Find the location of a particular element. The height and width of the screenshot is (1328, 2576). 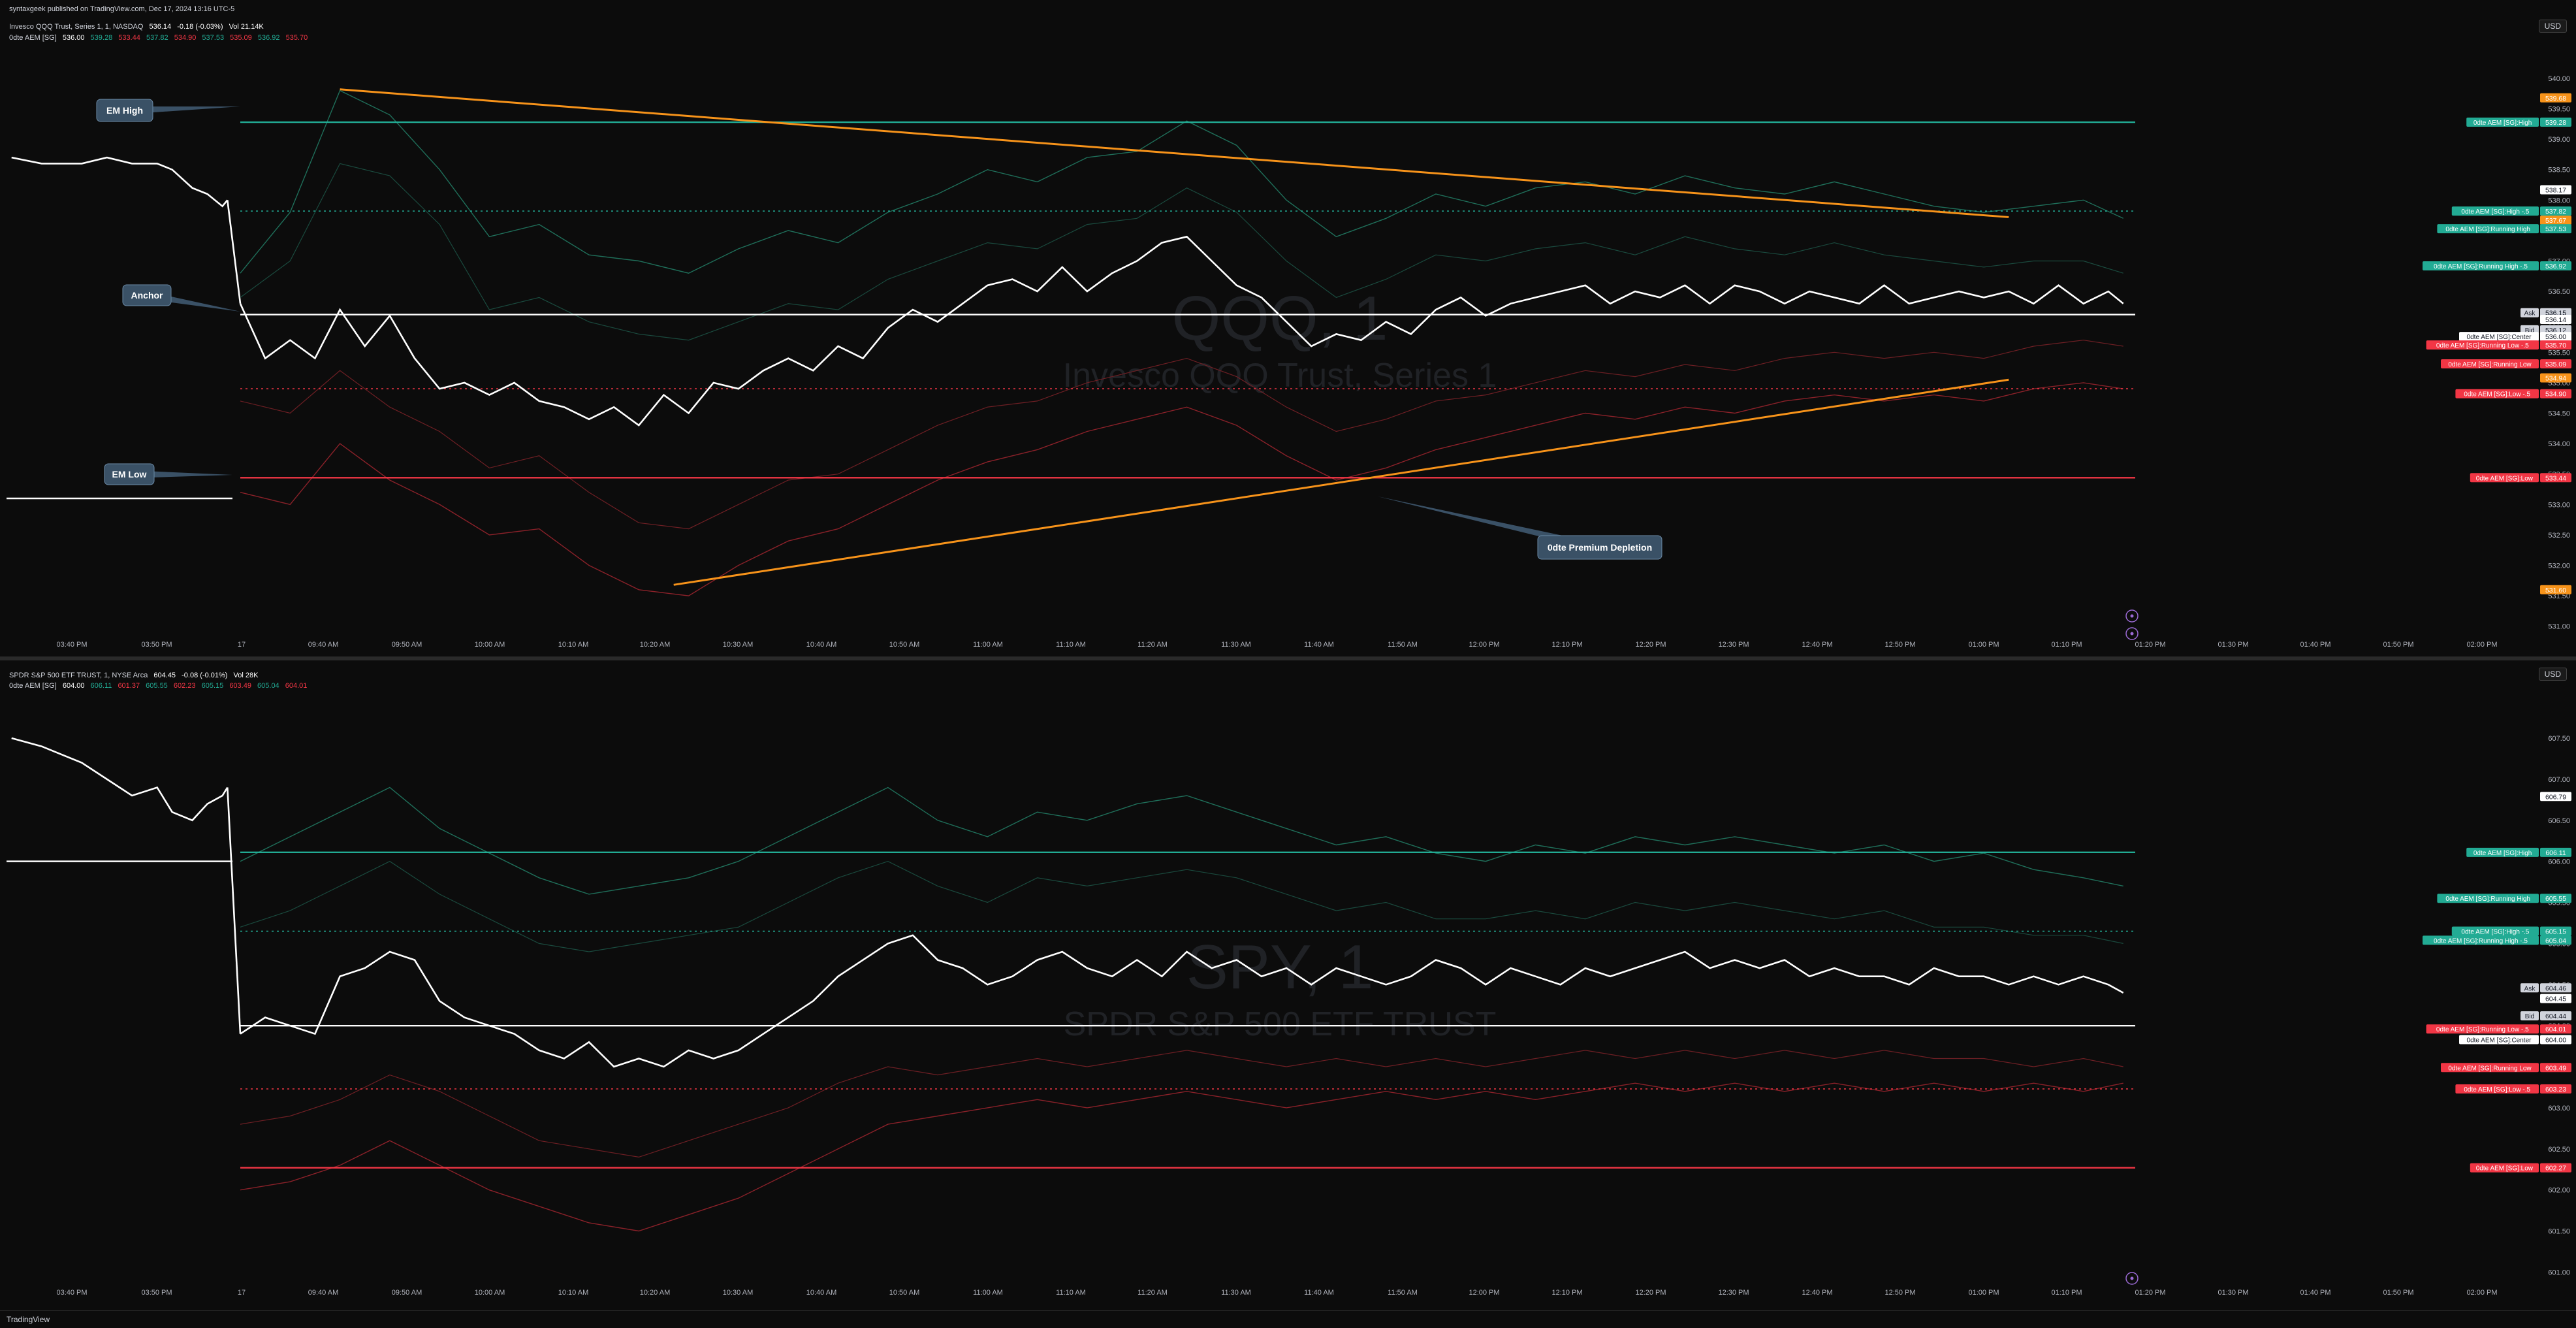

qqq-x-tick: 02:00 PM is located at coordinates (2482, 645).